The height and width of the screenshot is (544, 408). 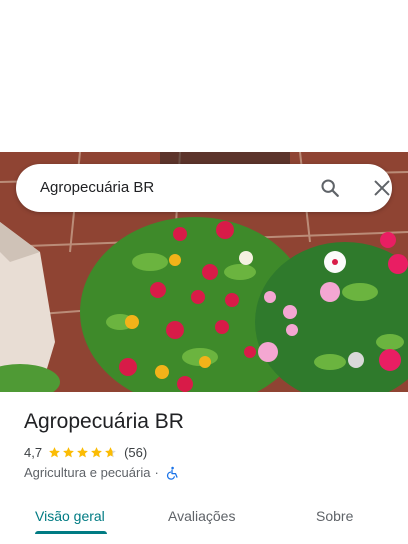 What do you see at coordinates (204, 188) in the screenshot?
I see `search-bar: Agropecuária BR` at bounding box center [204, 188].